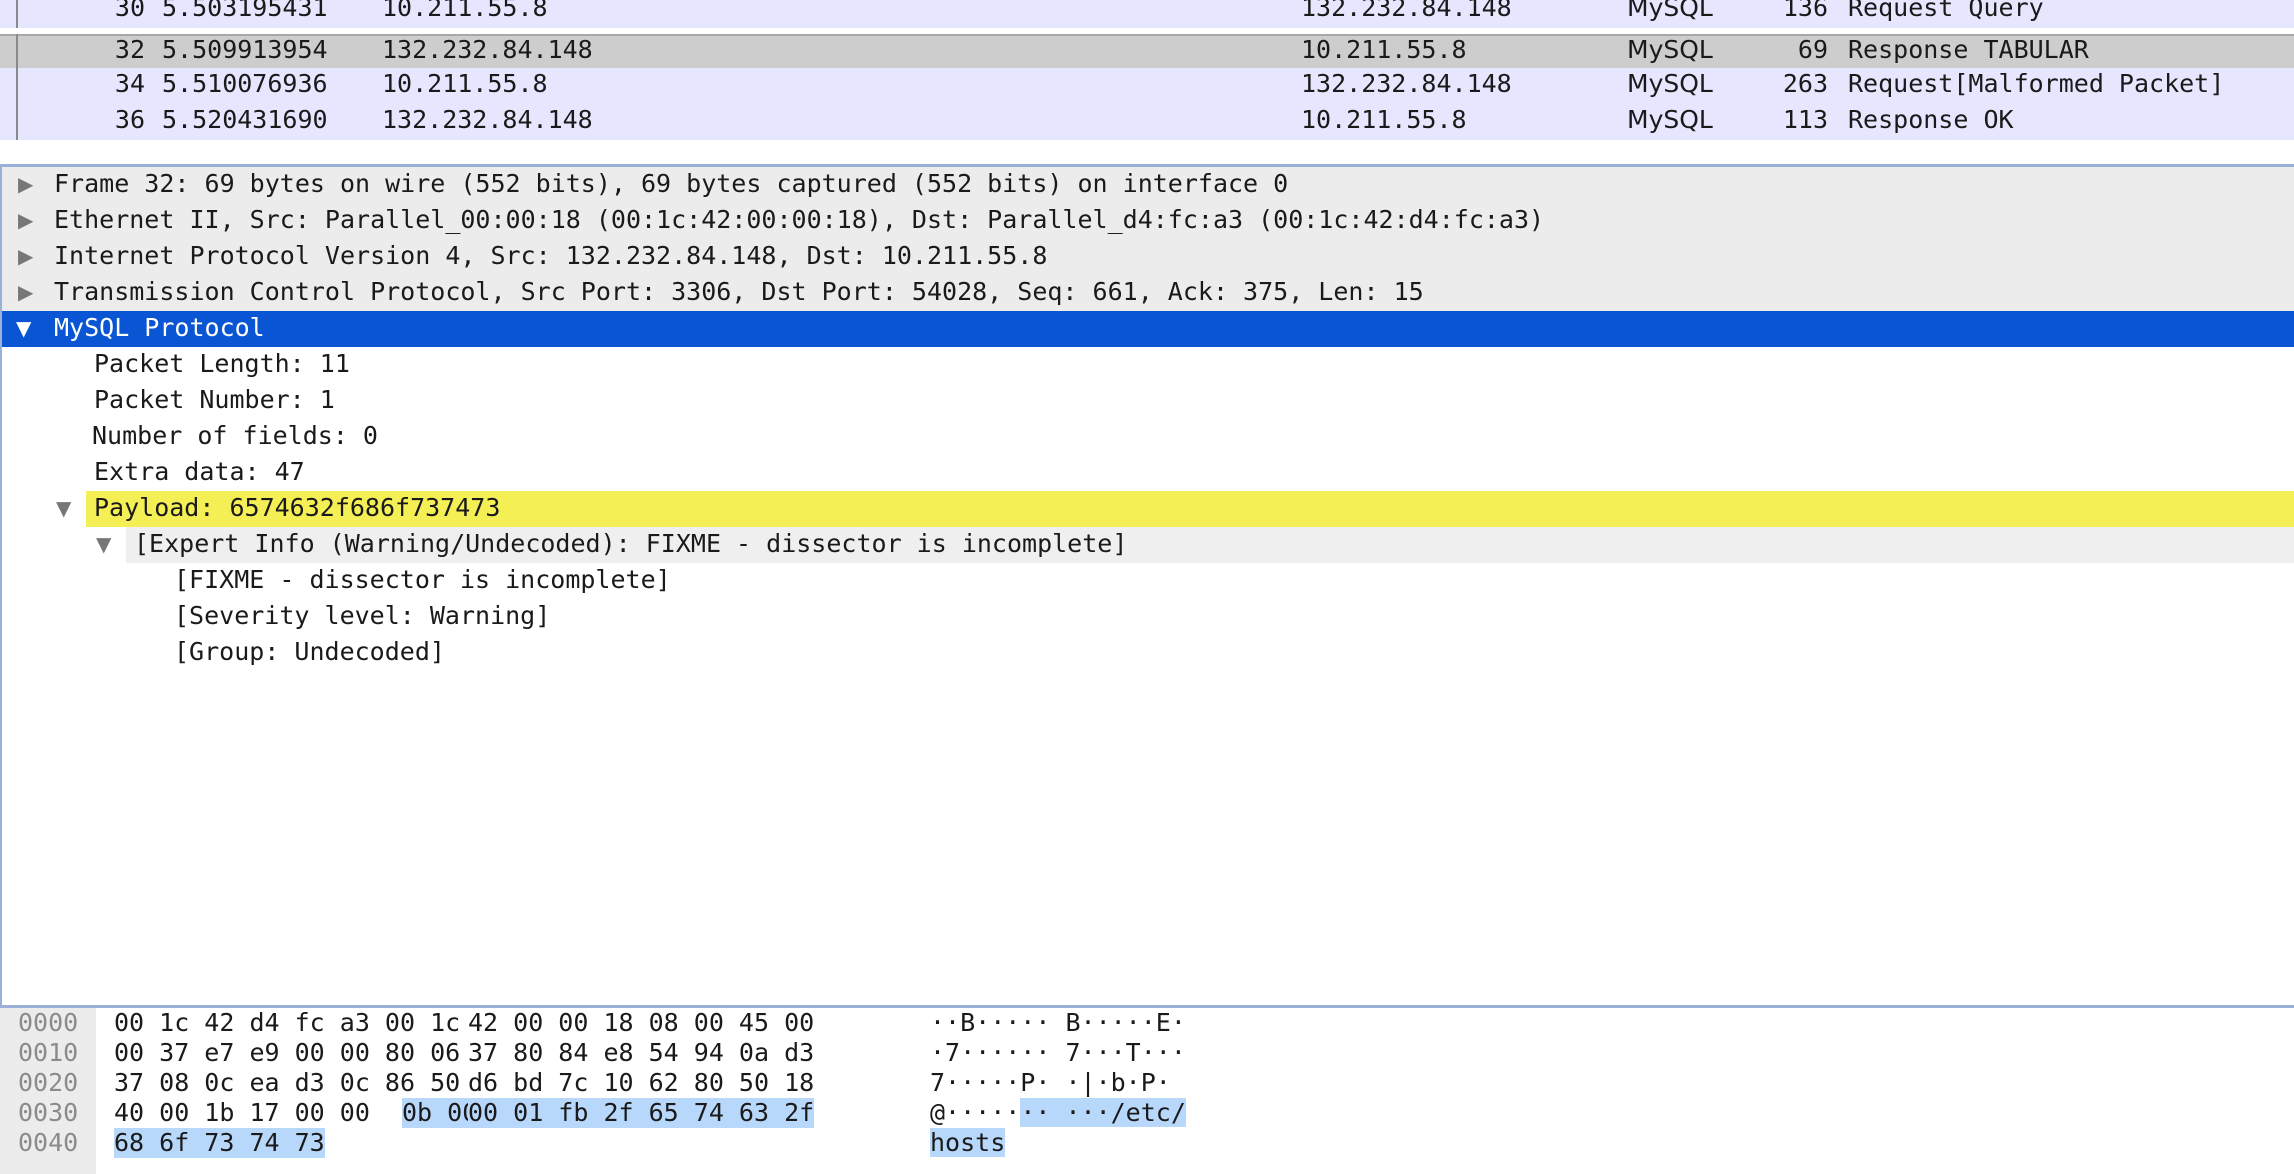 The width and height of the screenshot is (2294, 1174). What do you see at coordinates (641, 1113) in the screenshot?
I see `hex-bytes-highlighted: 00 01 fb 2f 65 74 63 2f` at bounding box center [641, 1113].